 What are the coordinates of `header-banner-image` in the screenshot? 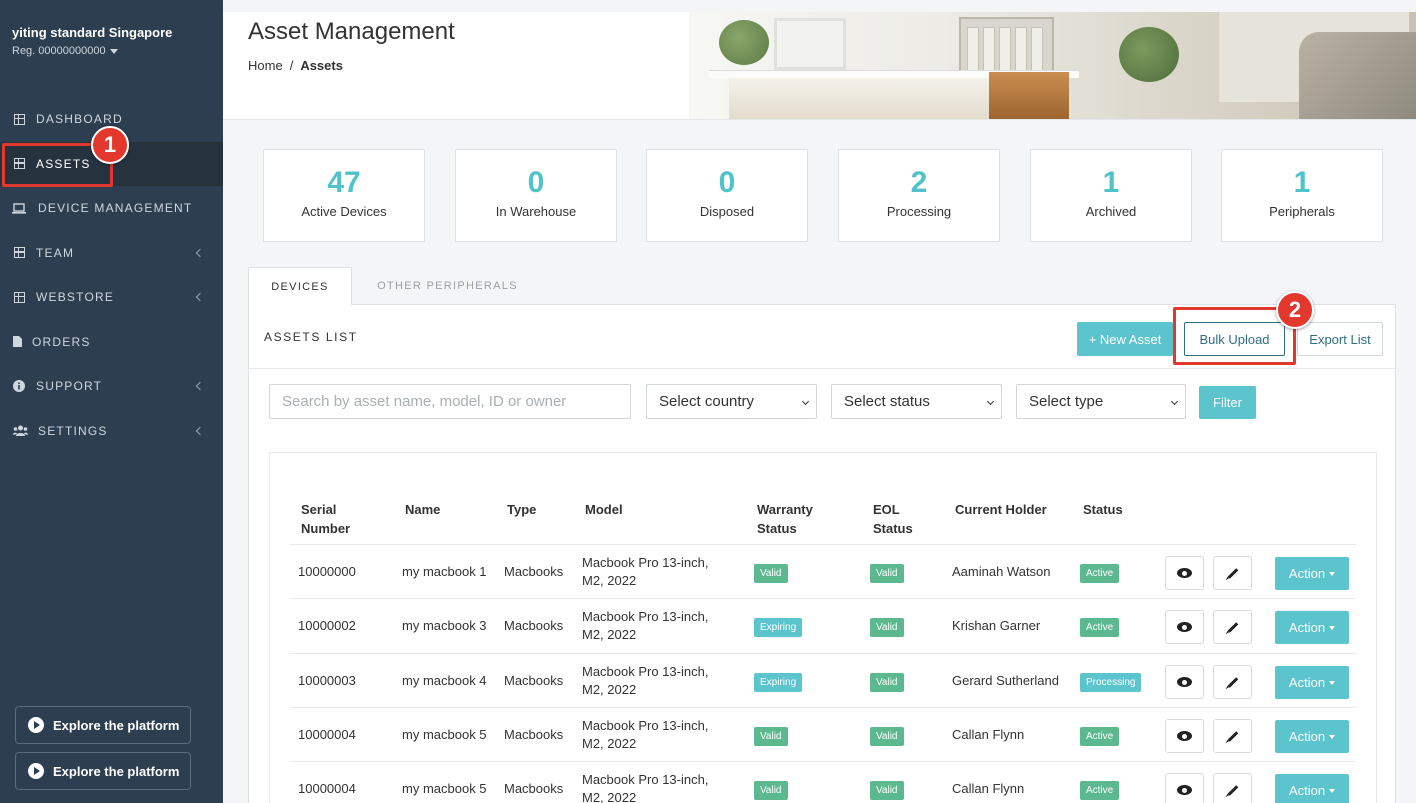 It's located at (1052, 65).